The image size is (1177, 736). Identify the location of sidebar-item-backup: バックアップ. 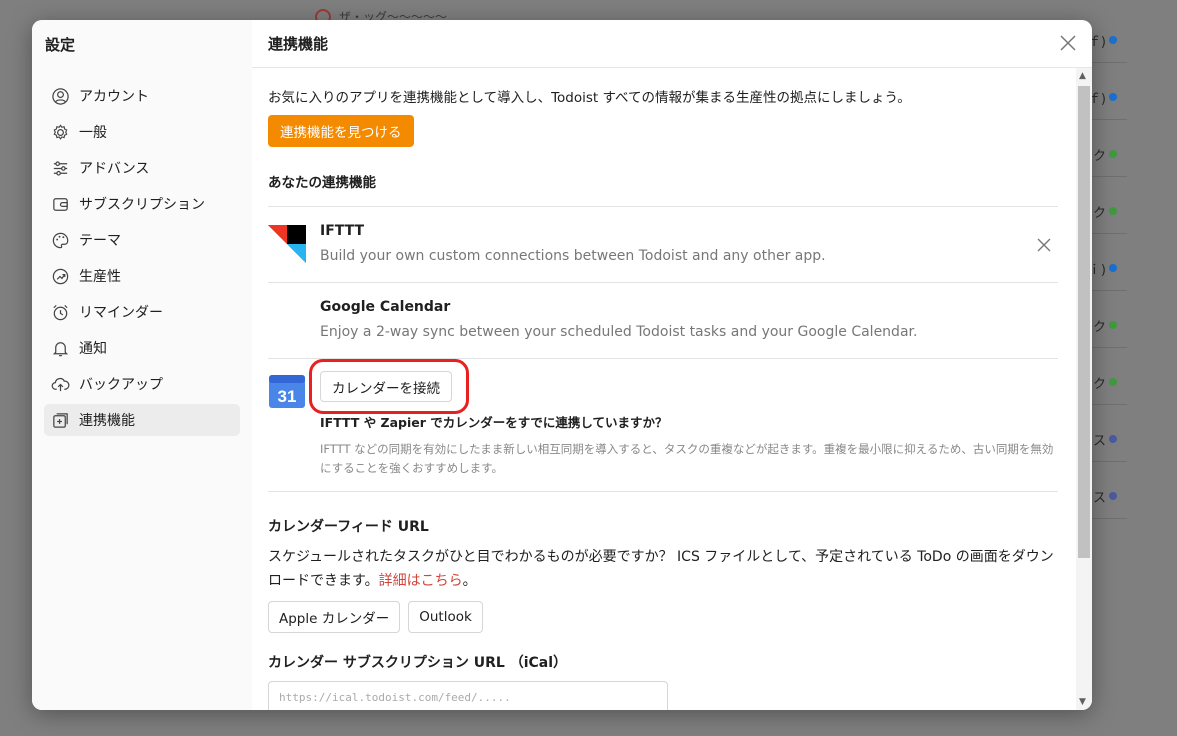
(142, 384).